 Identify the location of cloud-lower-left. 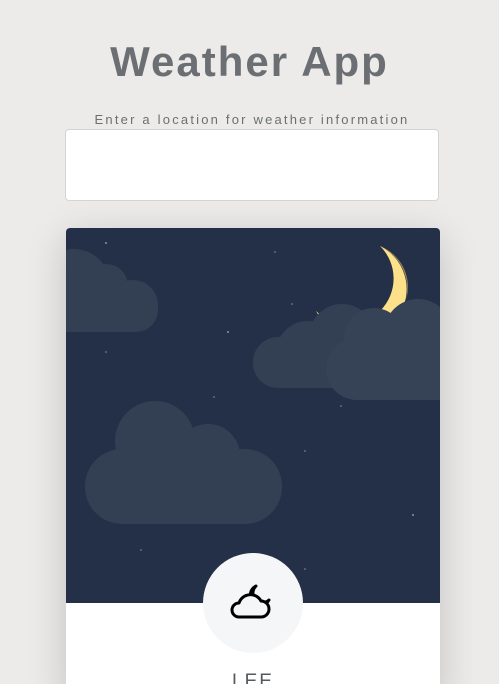
(183, 462).